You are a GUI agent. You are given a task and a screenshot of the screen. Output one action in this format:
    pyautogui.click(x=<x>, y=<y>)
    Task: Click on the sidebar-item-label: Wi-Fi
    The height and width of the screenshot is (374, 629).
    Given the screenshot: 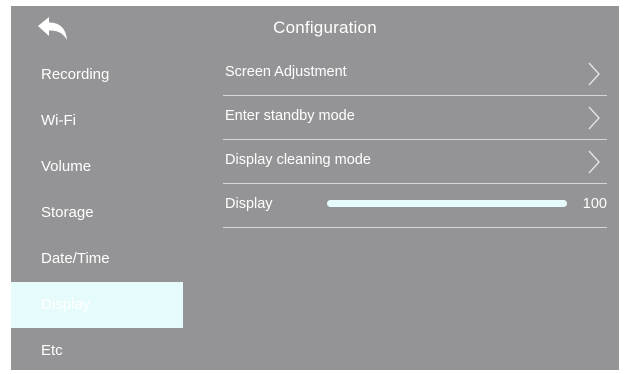 What is the action you would take?
    pyautogui.click(x=58, y=120)
    